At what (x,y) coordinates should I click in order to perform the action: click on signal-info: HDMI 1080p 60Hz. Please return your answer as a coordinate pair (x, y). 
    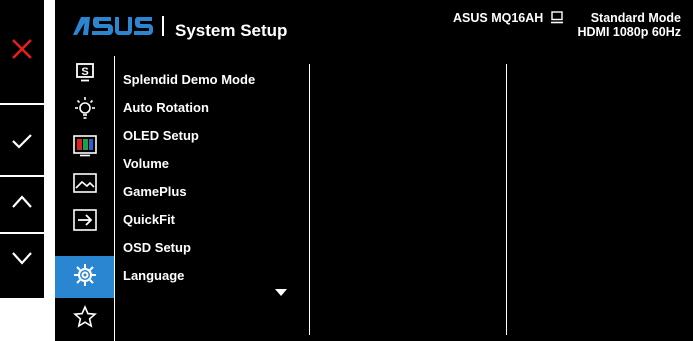
    Looking at the image, I should click on (629, 32).